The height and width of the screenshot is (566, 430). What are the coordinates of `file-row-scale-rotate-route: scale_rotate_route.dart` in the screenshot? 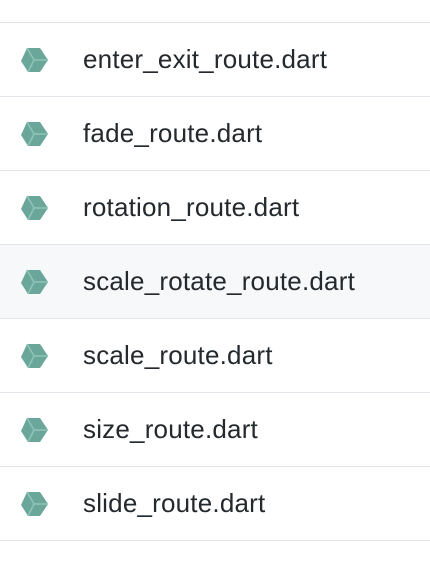 It's located at (215, 282).